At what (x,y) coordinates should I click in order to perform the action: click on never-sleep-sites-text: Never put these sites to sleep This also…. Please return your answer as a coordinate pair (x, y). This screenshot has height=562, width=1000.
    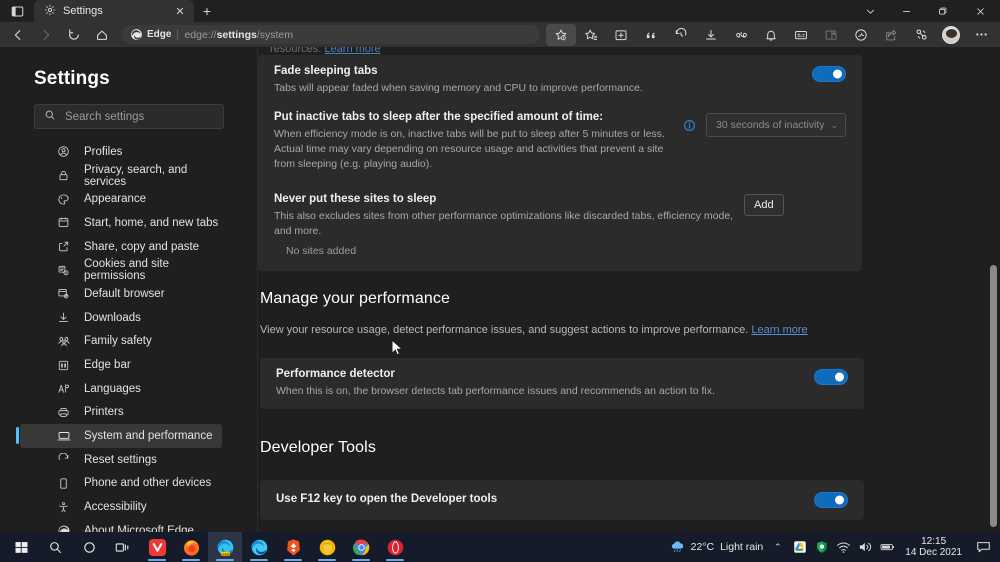
    Looking at the image, I should click on (509, 215).